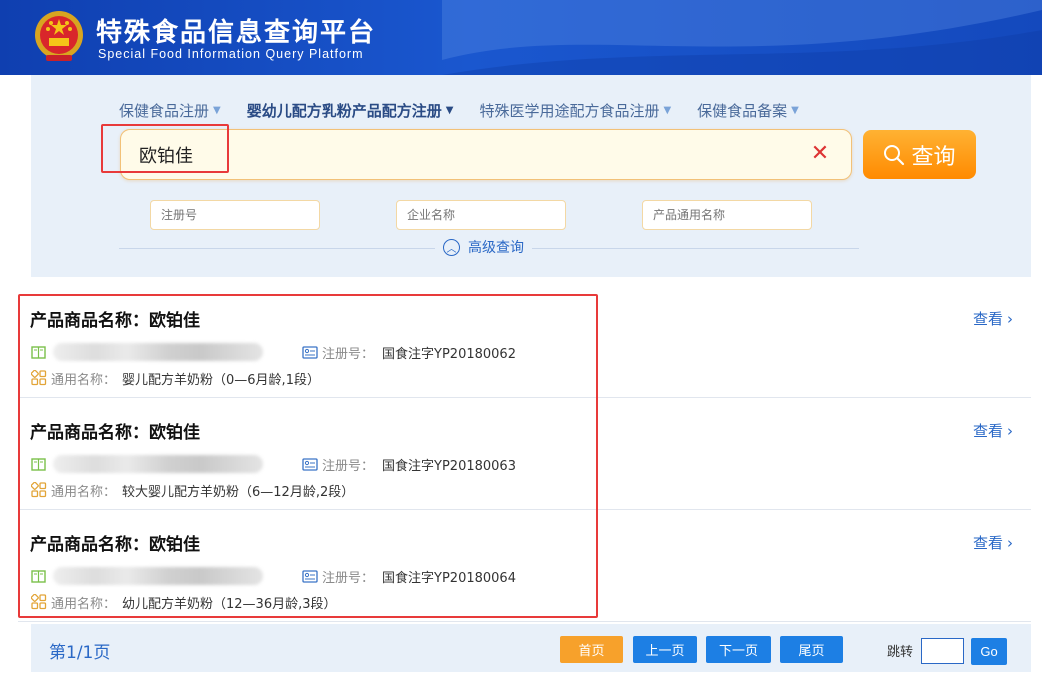 This screenshot has width=1042, height=679. I want to click on chevron-up-icon: ︿, so click(451, 247).